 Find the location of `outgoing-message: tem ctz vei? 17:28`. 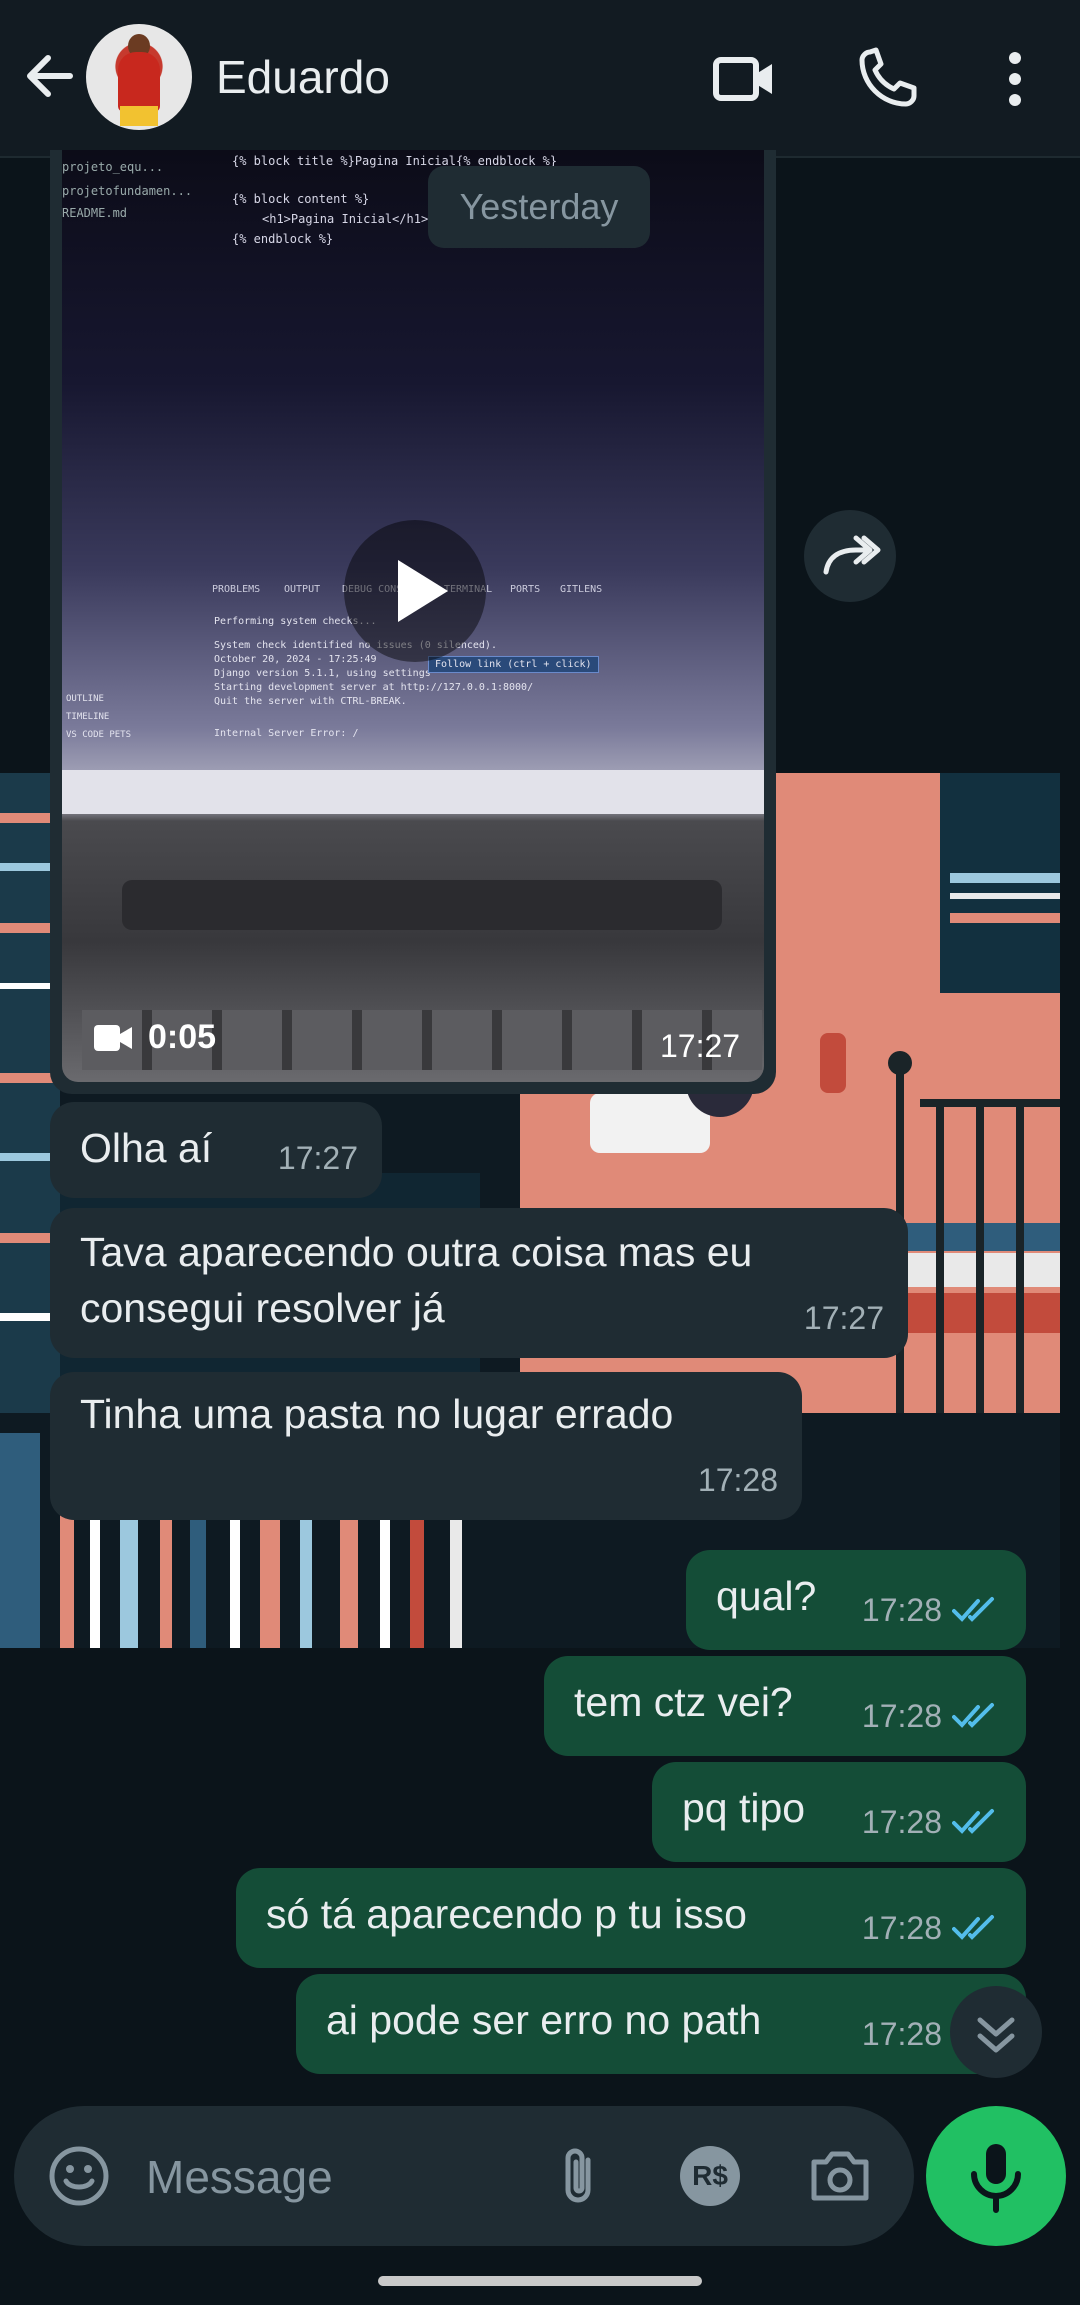

outgoing-message: tem ctz vei? 17:28 is located at coordinates (785, 1706).